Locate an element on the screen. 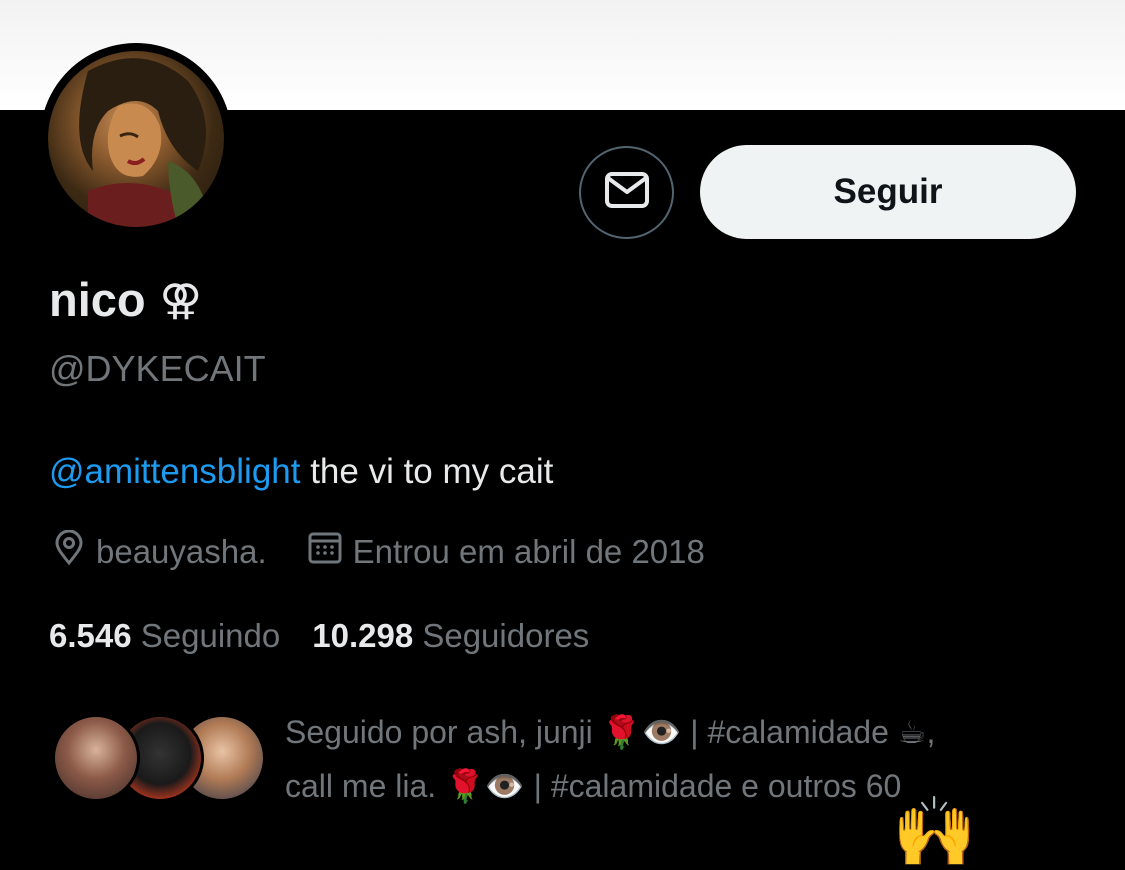 The image size is (1125, 870). name-symbol: ⚢ is located at coordinates (180, 299).